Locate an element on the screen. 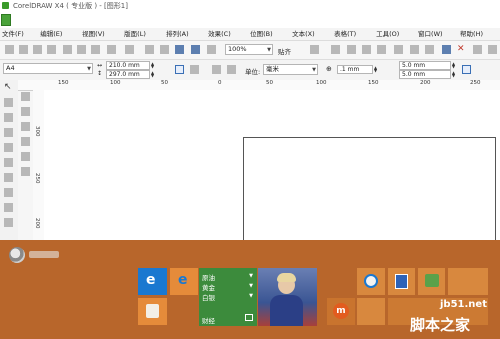 The height and width of the screenshot is (339, 500). edge-tile: e is located at coordinates (152, 281).